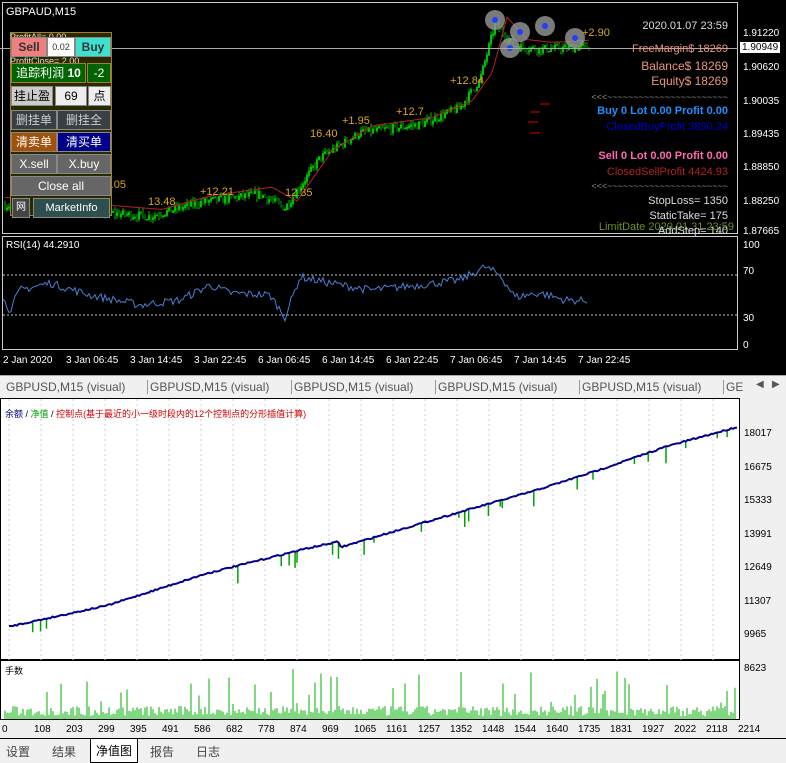 The height and width of the screenshot is (763, 786). I want to click on tab-scroll-left-icon: ◀, so click(760, 384).